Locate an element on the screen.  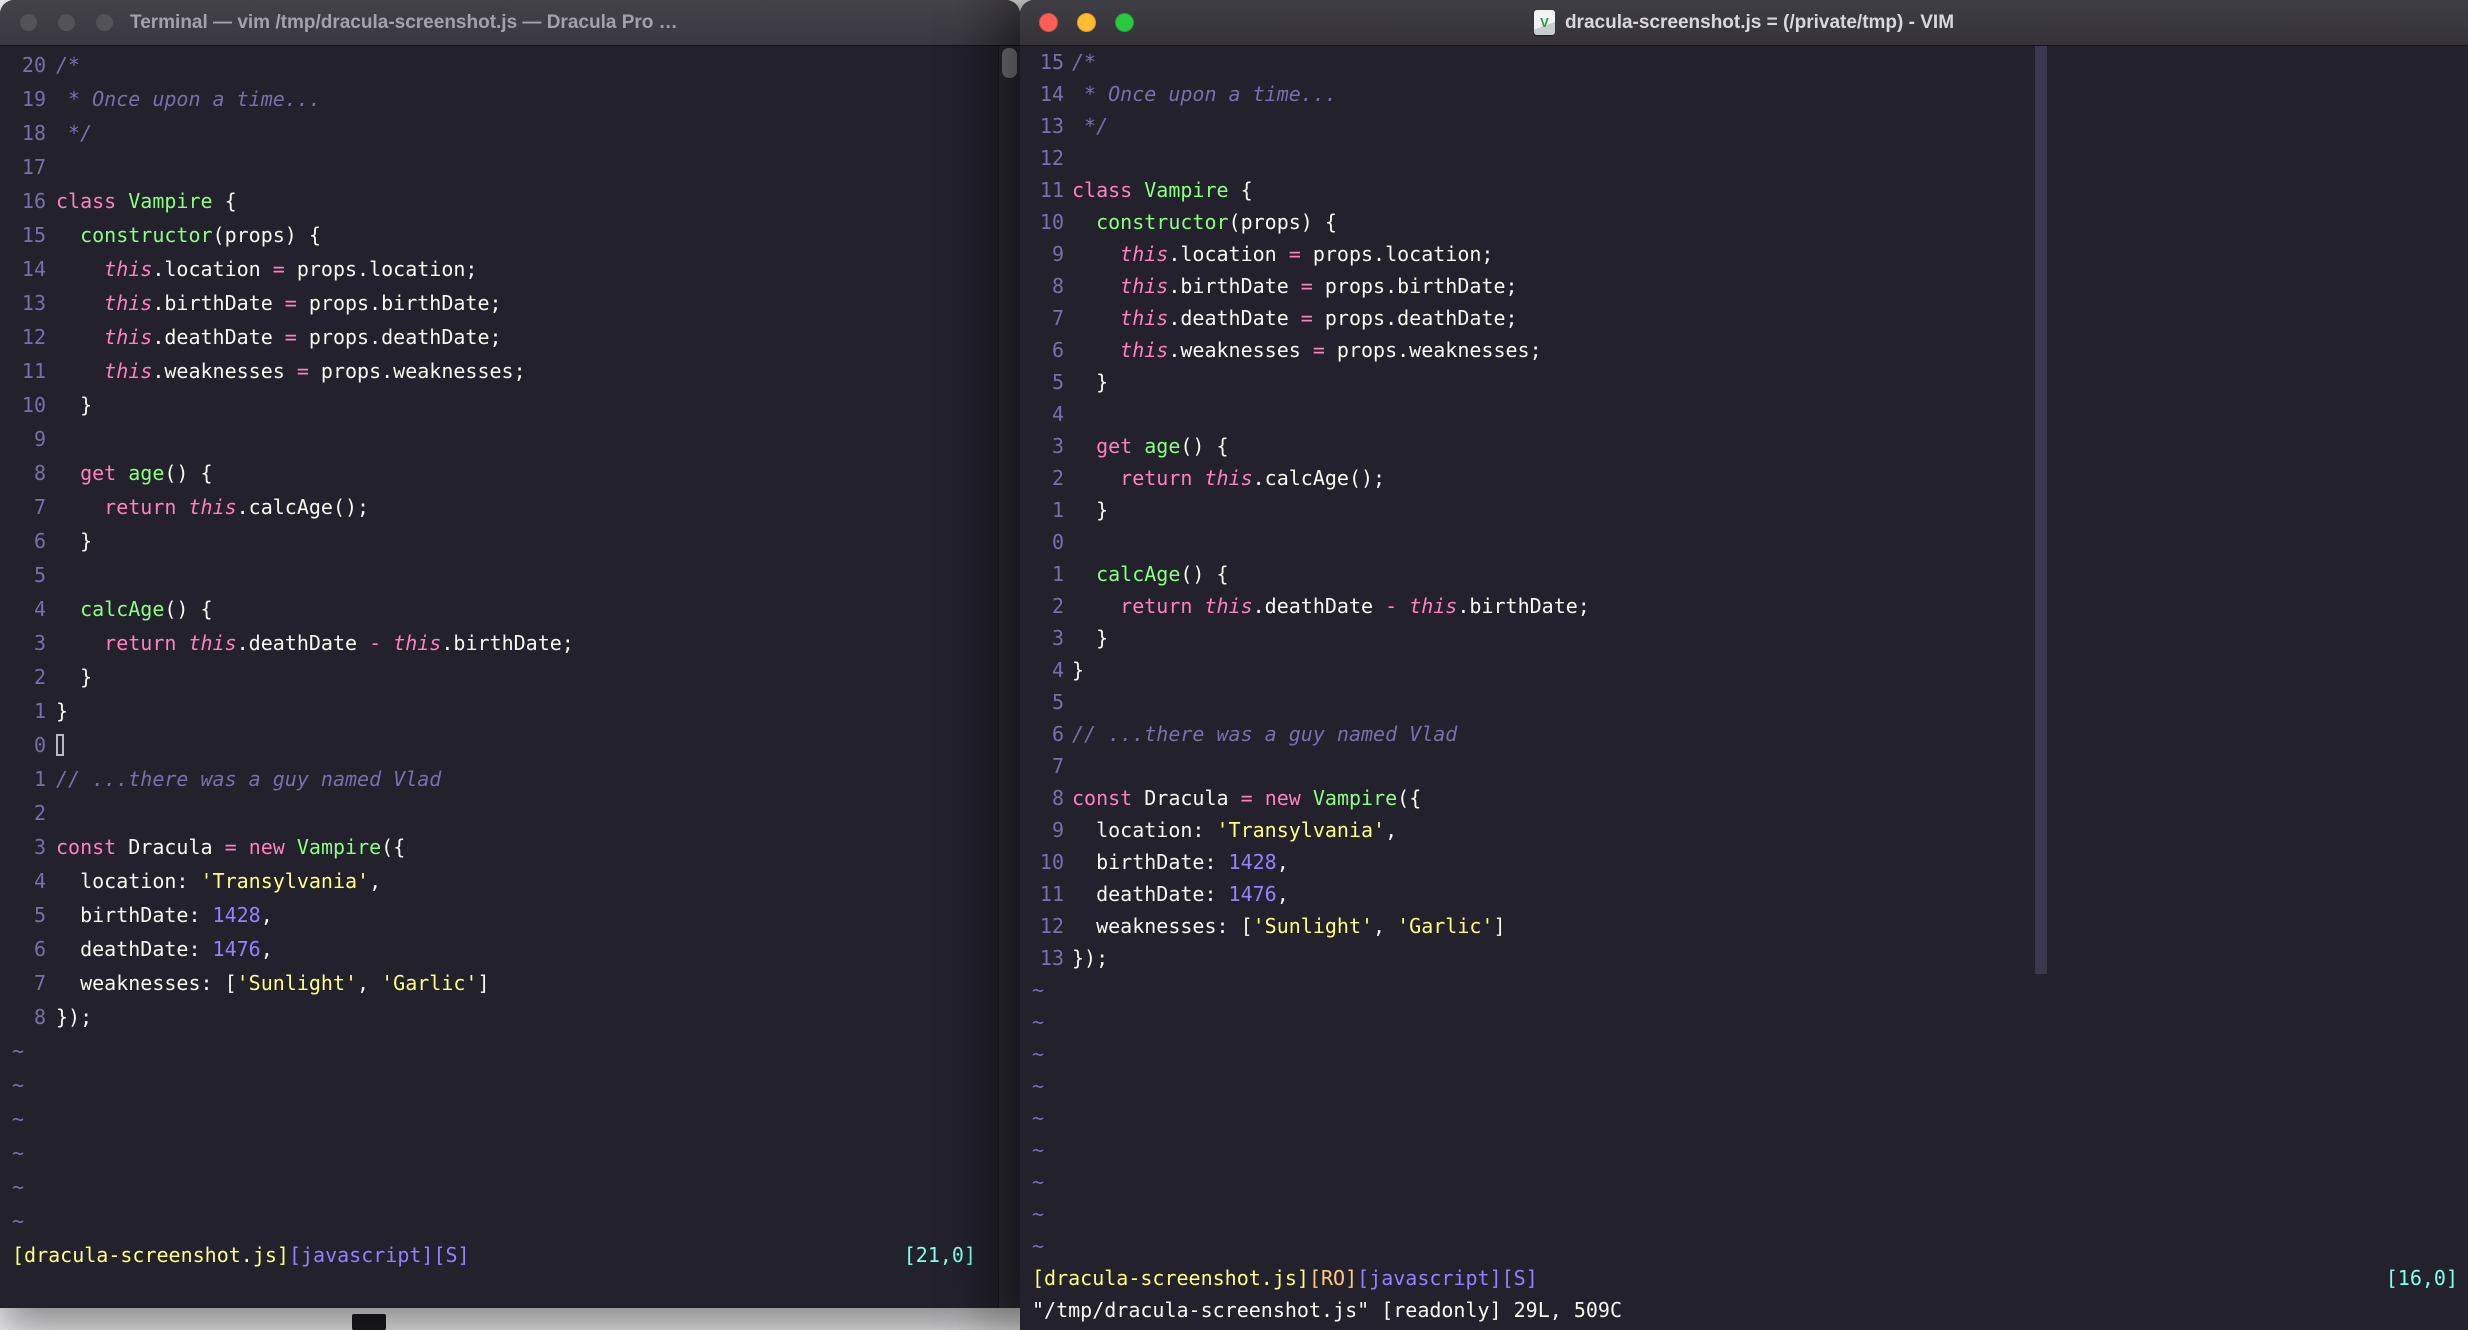
code-line: 10 constructor(props) { is located at coordinates (1744, 222).